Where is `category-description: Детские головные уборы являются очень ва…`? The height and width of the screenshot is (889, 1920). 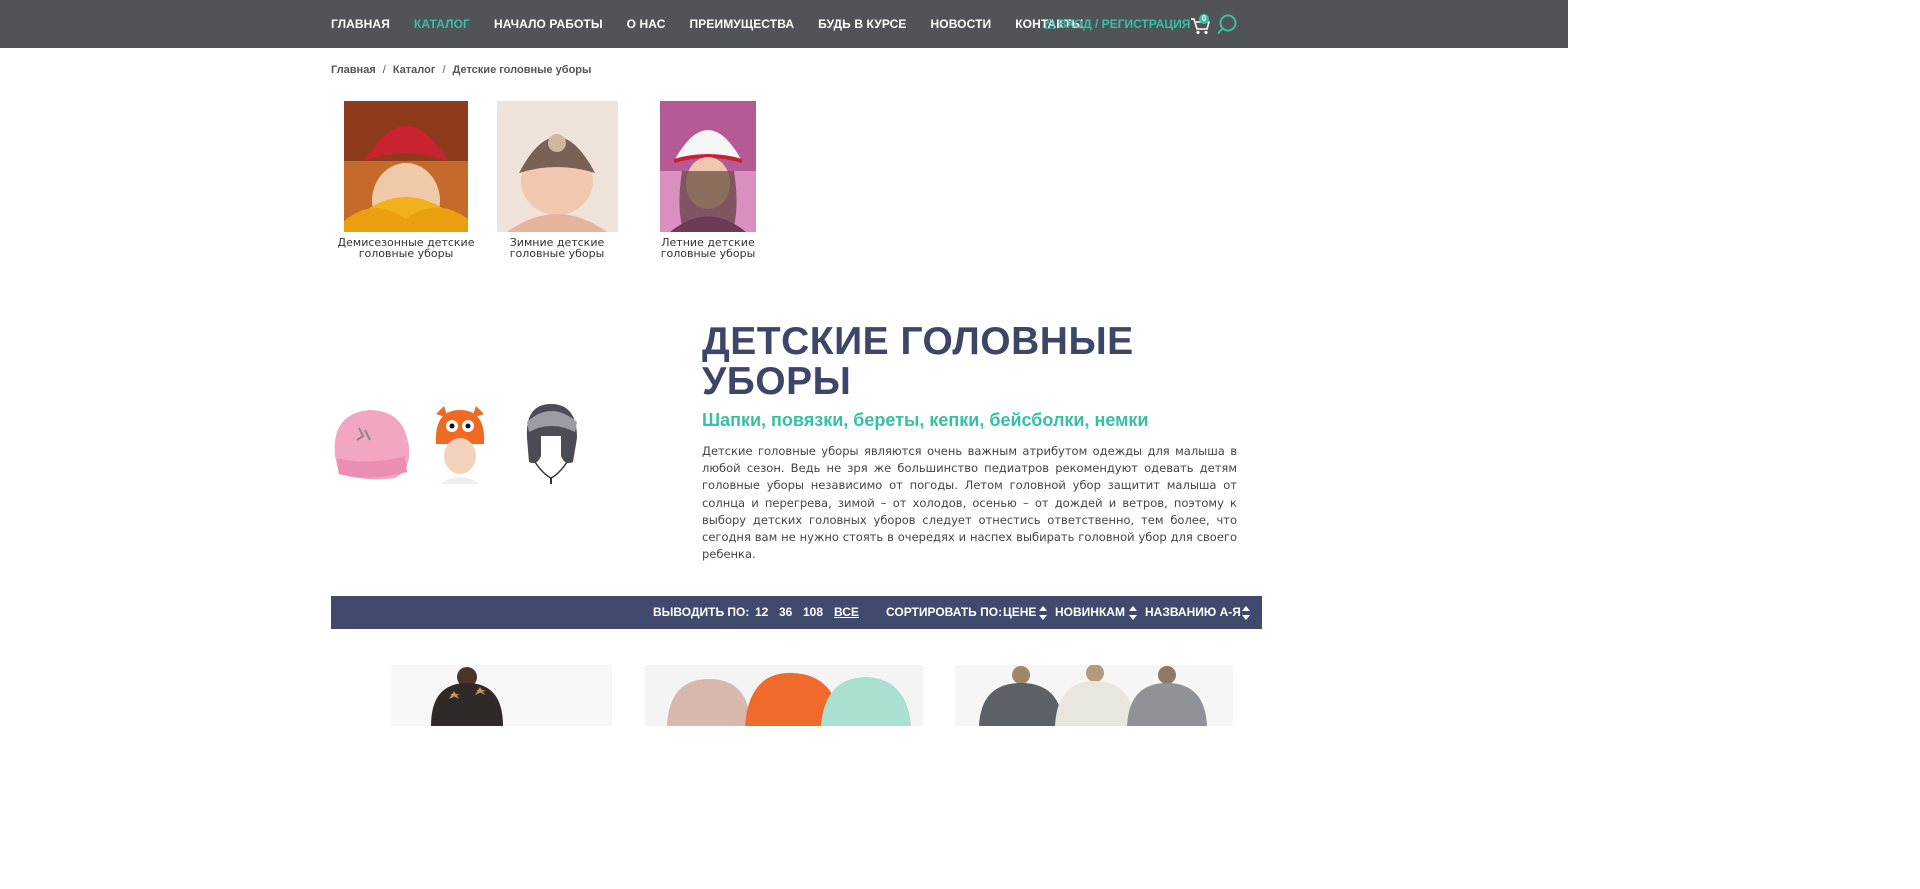 category-description: Детские головные уборы являются очень ва… is located at coordinates (969, 503).